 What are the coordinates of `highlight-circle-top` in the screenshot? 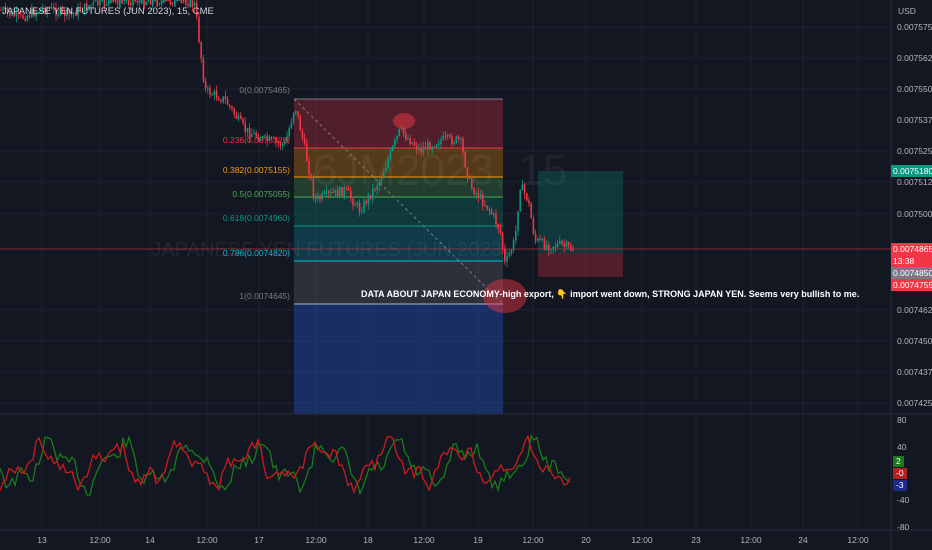 It's located at (404, 121).